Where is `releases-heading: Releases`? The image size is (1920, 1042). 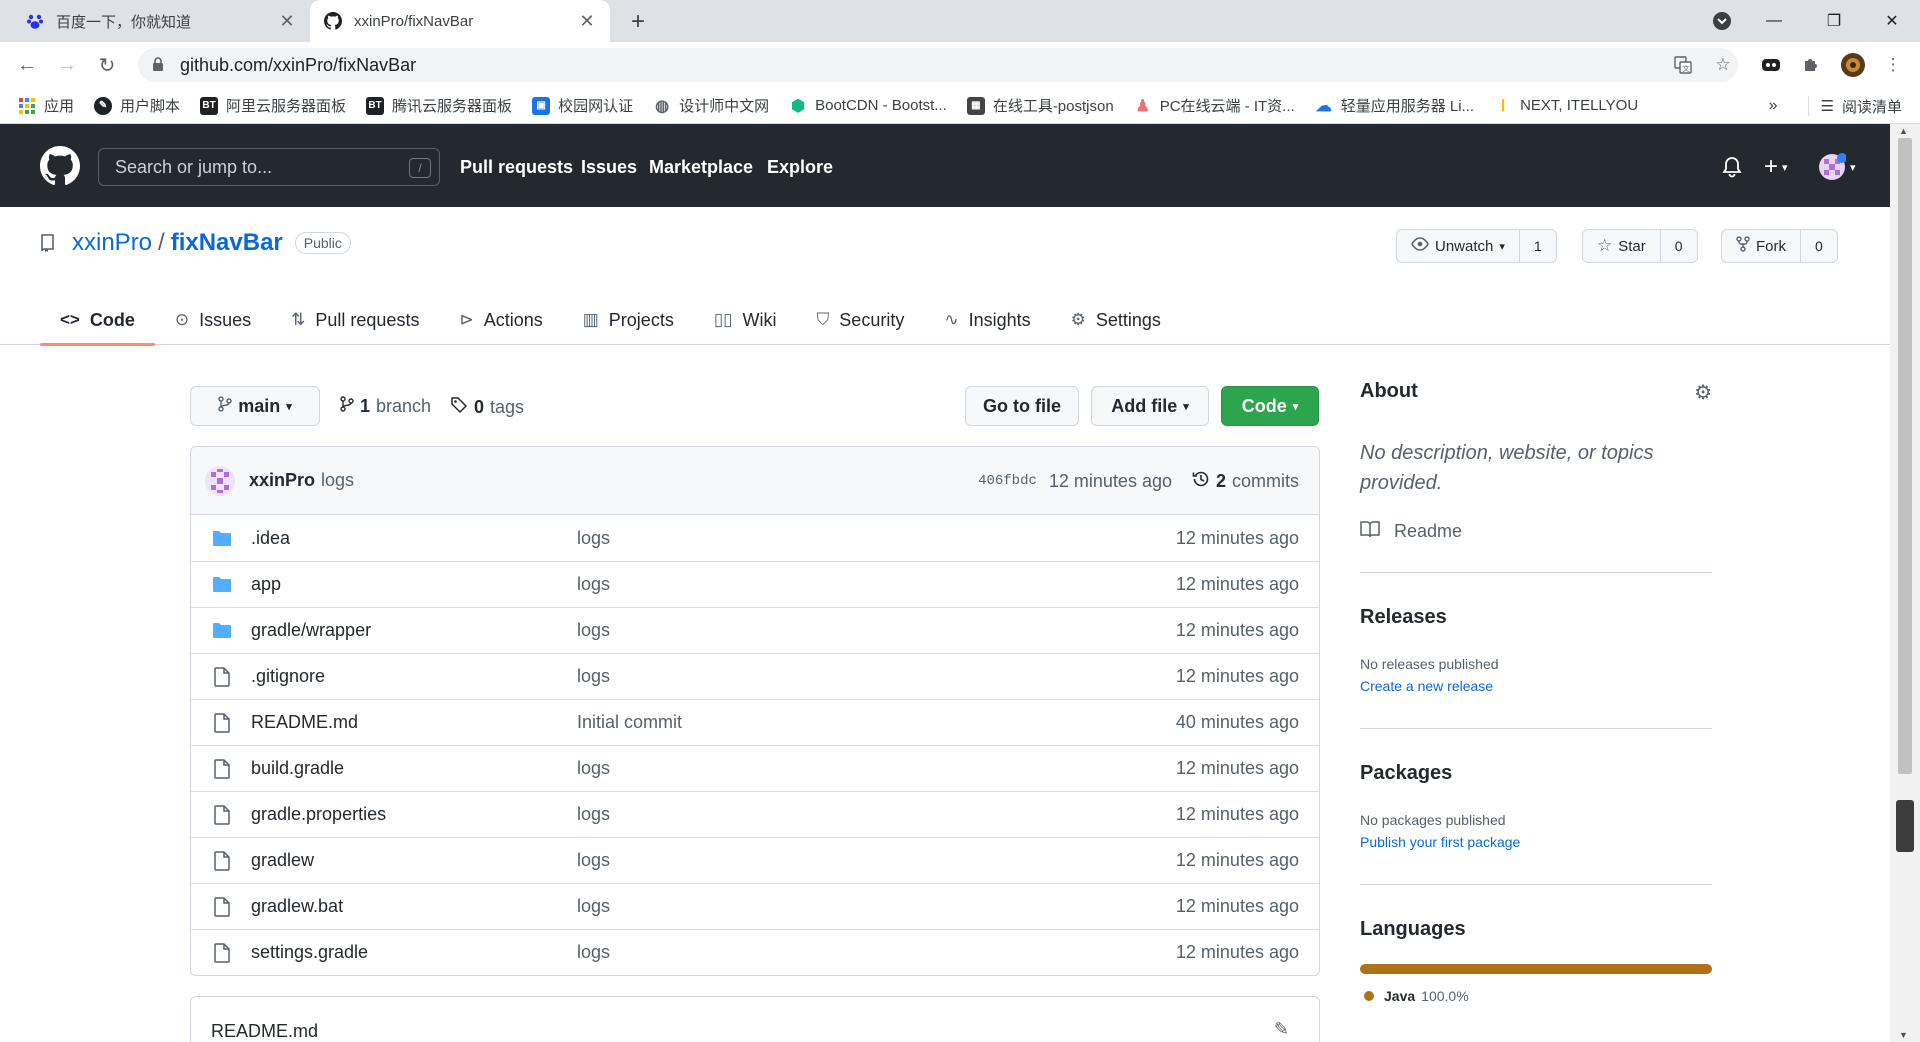 releases-heading: Releases is located at coordinates (1403, 617).